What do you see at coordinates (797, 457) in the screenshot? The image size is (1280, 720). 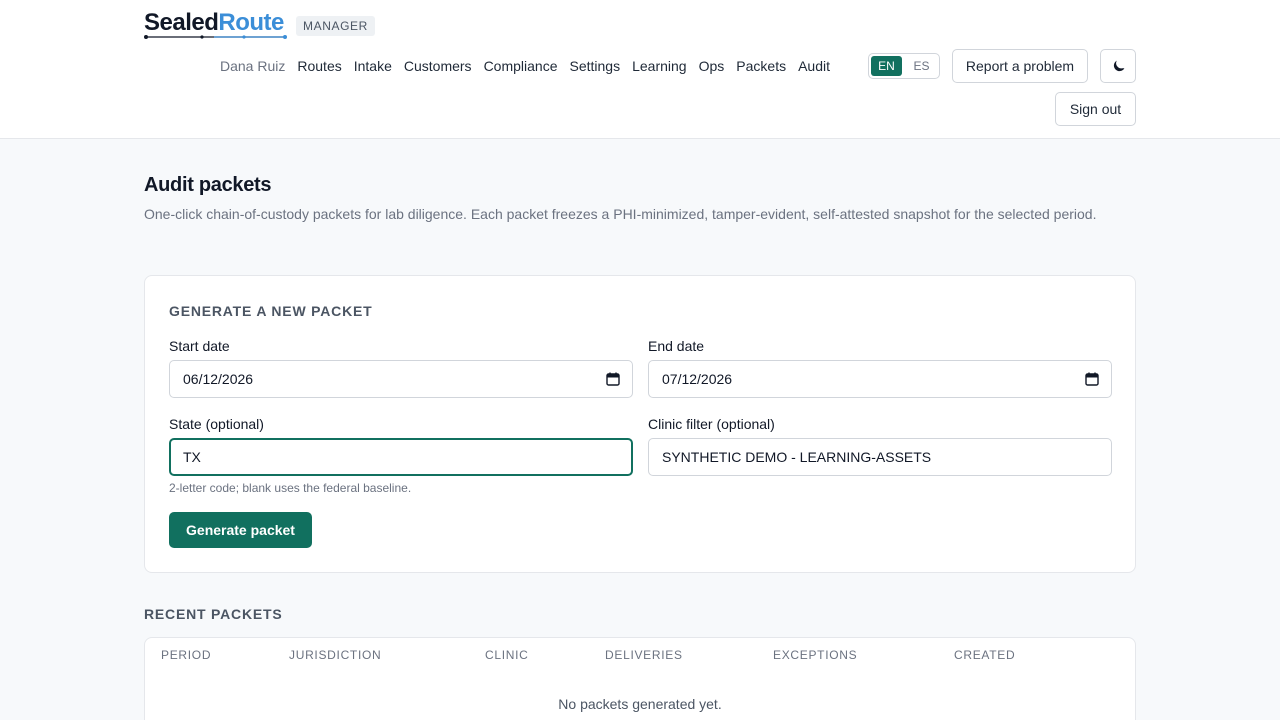 I see `clinic-filter-value: SYNTHETIC DEMO - LEARNING-ASSETS` at bounding box center [797, 457].